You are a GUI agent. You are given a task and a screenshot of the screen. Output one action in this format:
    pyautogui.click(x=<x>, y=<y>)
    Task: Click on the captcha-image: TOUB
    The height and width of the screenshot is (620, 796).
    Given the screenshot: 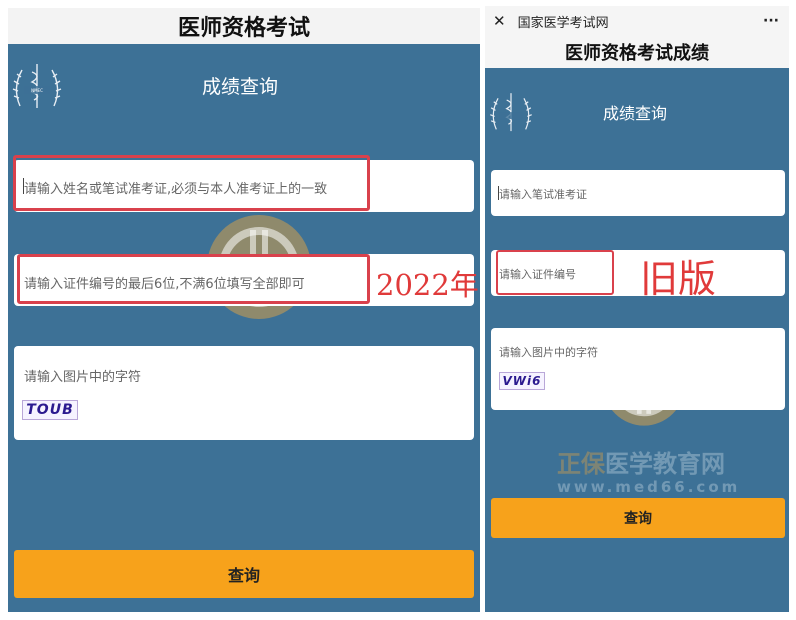 What is the action you would take?
    pyautogui.click(x=50, y=410)
    